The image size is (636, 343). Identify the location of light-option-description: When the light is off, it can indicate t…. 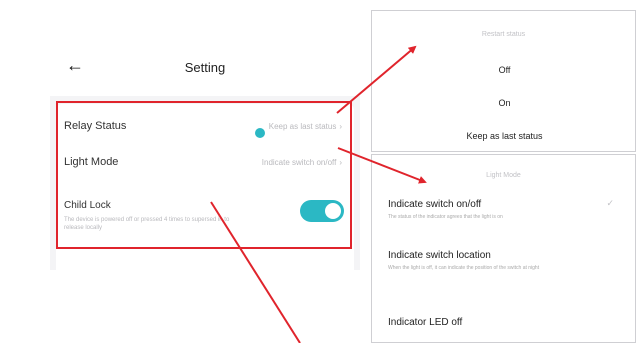
(464, 268).